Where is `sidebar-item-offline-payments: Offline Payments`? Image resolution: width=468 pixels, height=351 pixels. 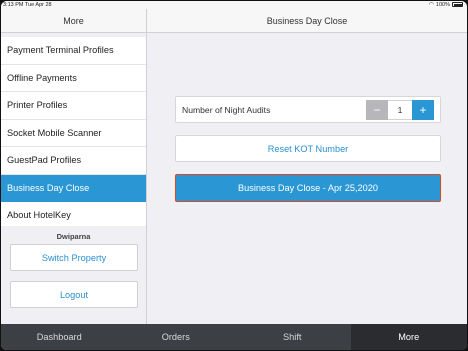
sidebar-item-offline-payments: Offline Payments is located at coordinates (73, 78).